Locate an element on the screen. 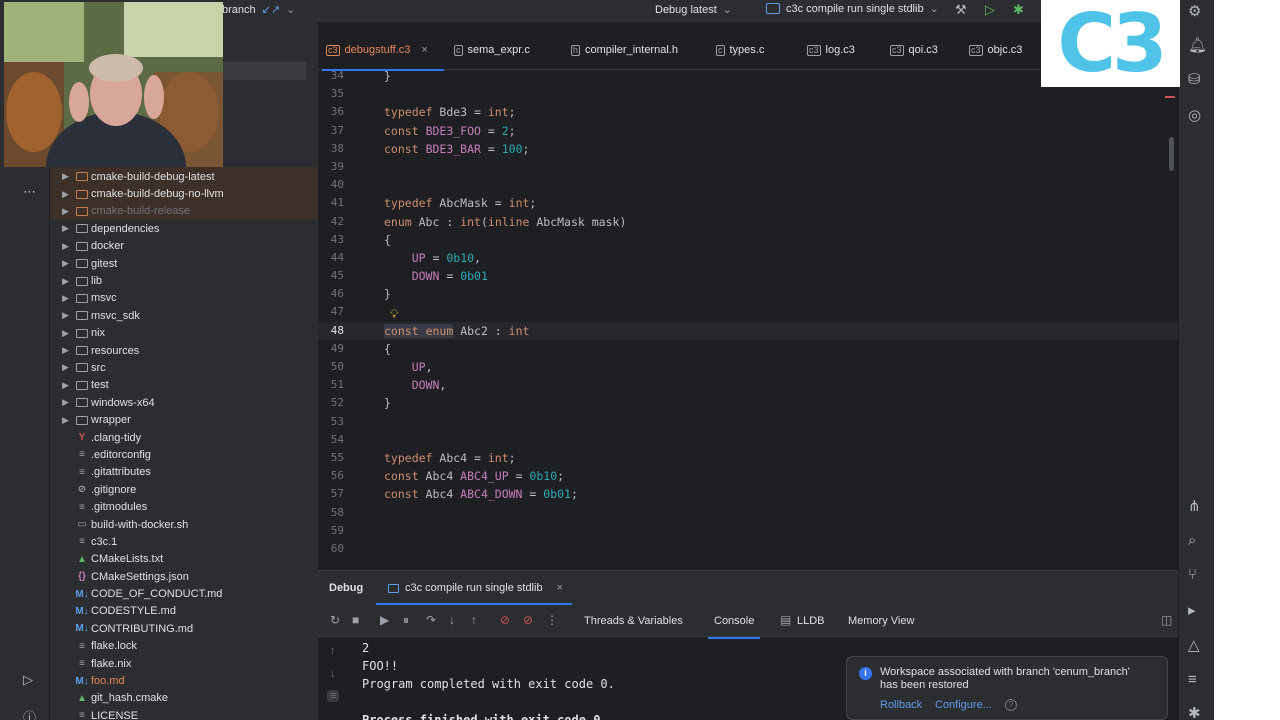  tree-item: ≡ flake.nix is located at coordinates (184, 663).